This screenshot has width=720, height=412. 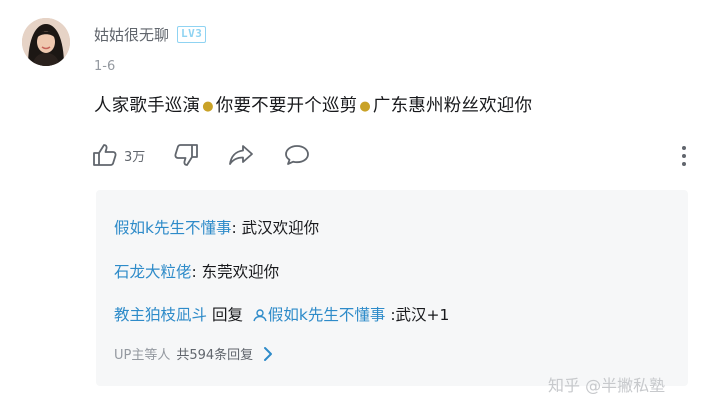 I want to click on more-options-icon, so click(x=684, y=156).